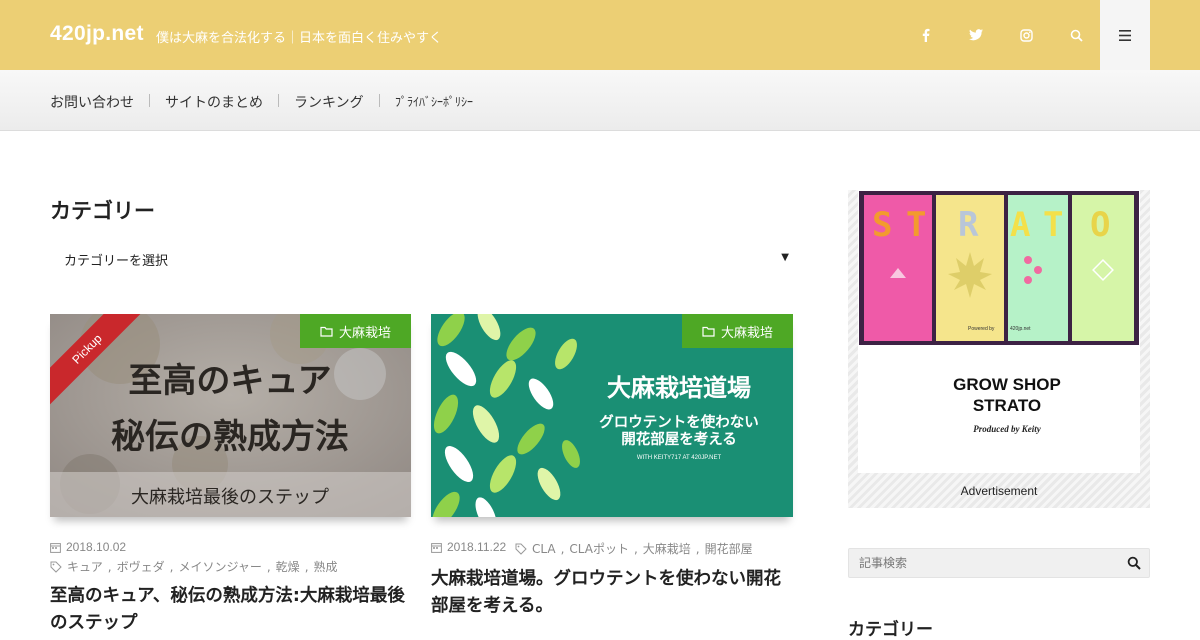  Describe the element at coordinates (1026, 35) in the screenshot. I see `instagram-icon` at that location.